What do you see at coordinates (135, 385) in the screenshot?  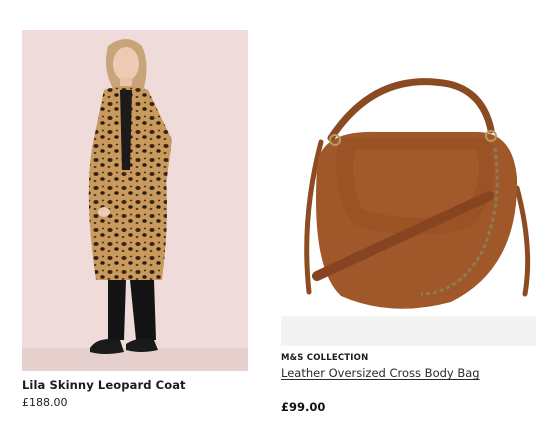 I see `product-title: Lila Skinny Leopard Coat` at bounding box center [135, 385].